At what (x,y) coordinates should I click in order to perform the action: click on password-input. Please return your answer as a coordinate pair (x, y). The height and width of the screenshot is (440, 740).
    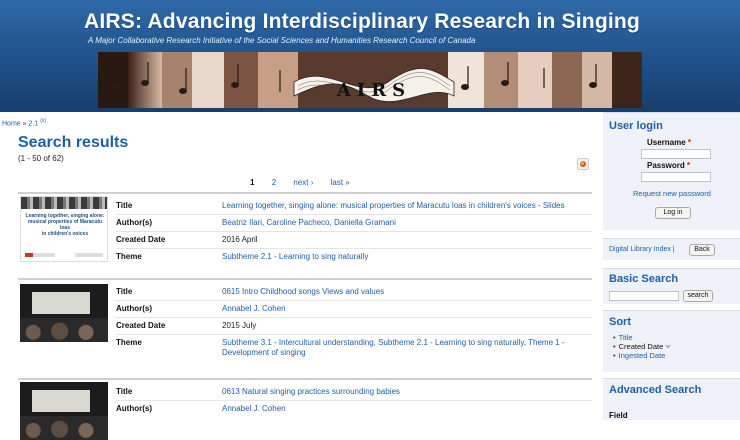
    Looking at the image, I should click on (676, 177).